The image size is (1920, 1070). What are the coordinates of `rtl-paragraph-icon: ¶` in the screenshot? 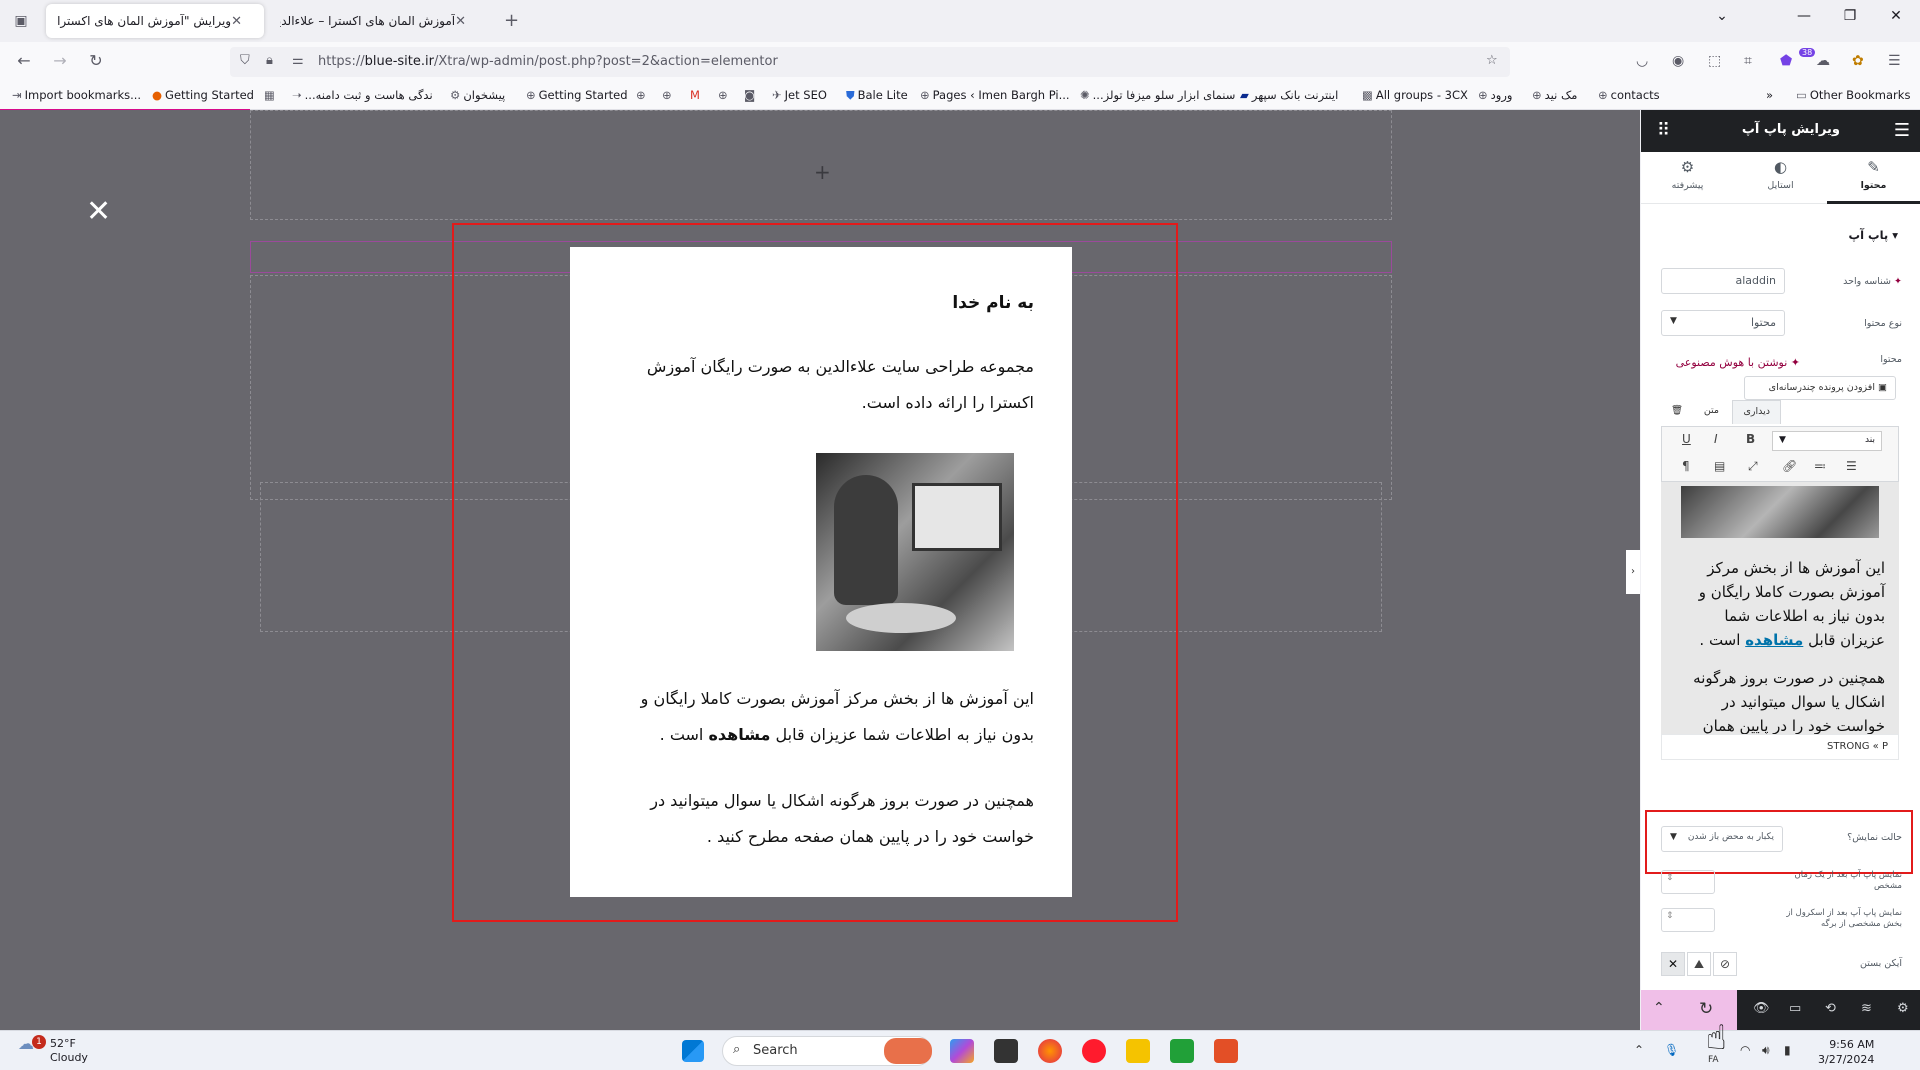 It's located at (1686, 466).